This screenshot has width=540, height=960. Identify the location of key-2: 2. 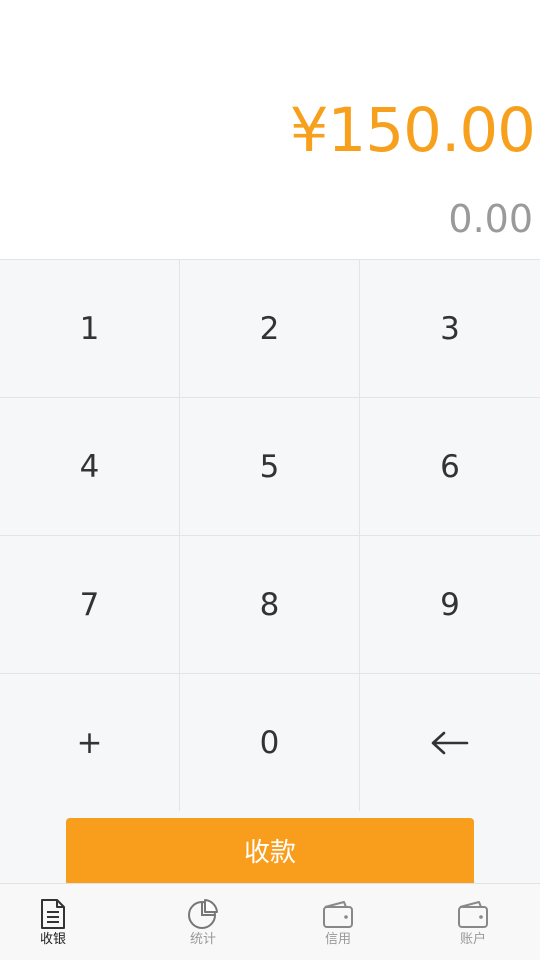
(270, 329).